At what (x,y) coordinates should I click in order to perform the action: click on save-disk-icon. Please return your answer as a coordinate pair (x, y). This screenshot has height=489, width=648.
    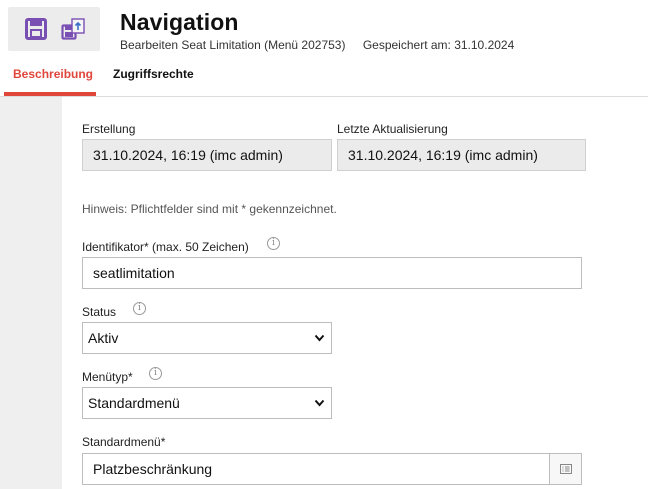
    Looking at the image, I should click on (36, 29).